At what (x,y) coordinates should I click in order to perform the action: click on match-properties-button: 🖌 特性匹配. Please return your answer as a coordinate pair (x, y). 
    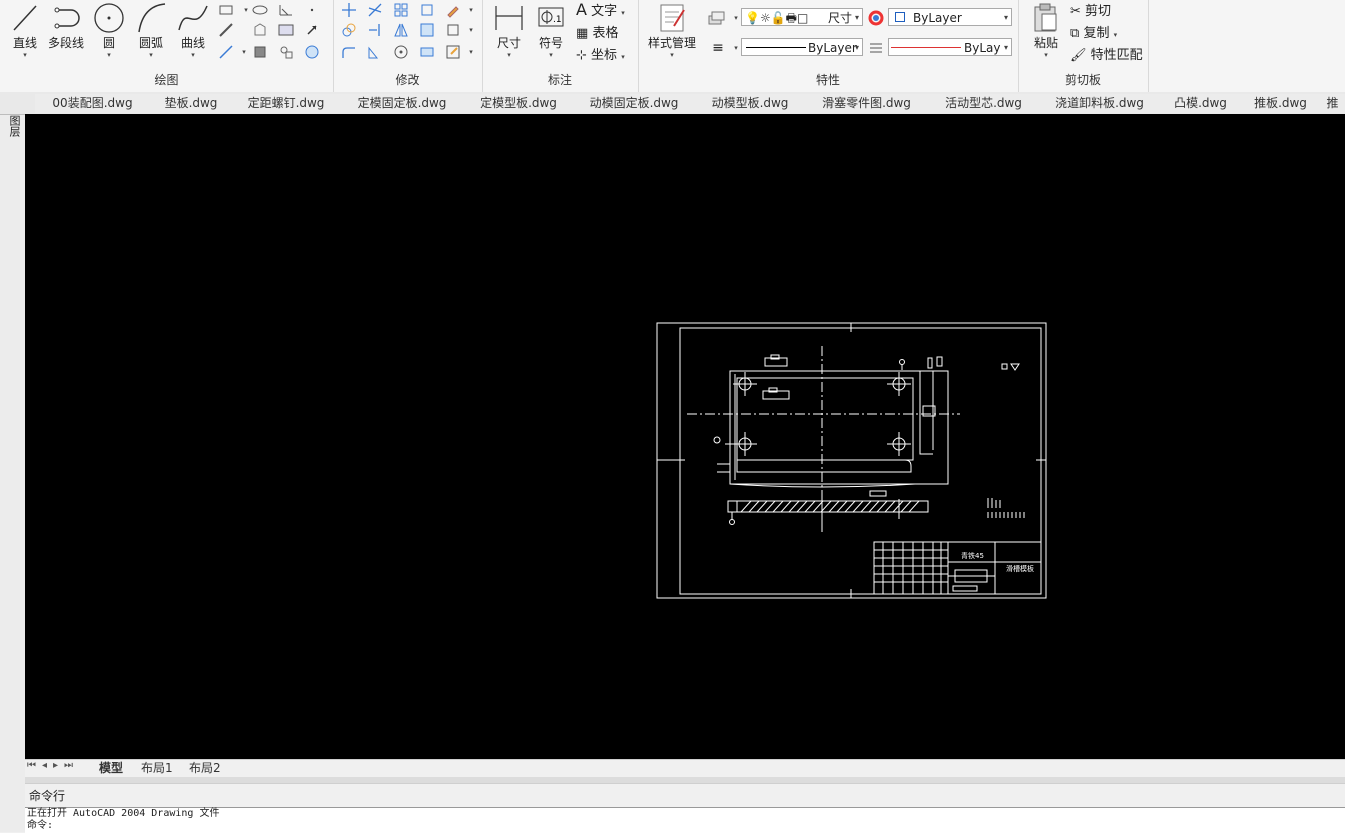
    Looking at the image, I should click on (1106, 53).